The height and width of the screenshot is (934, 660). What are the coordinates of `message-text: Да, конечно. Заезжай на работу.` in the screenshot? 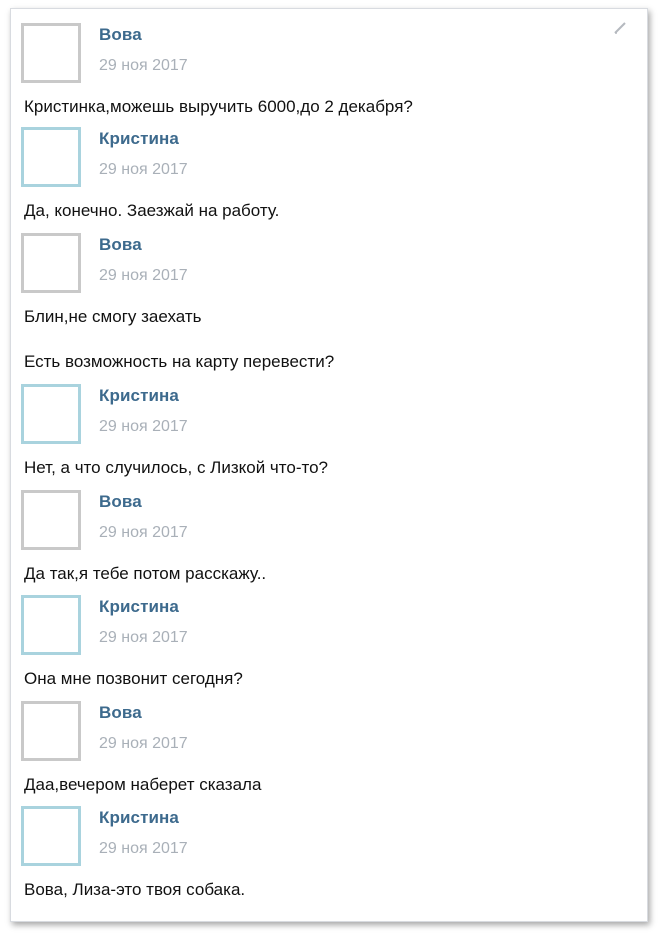 It's located at (152, 210).